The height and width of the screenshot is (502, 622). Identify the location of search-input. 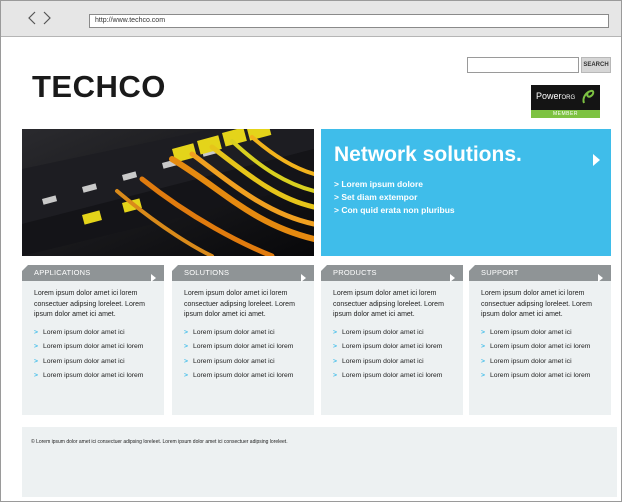
(523, 65).